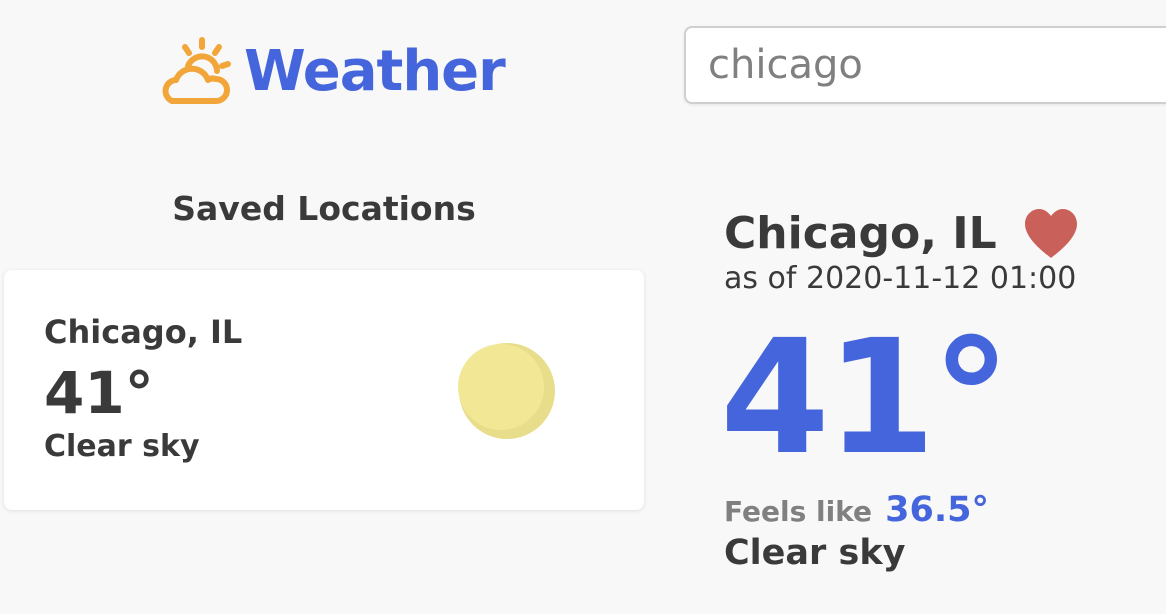 The width and height of the screenshot is (1166, 614). I want to click on sun-icon, so click(506, 391).